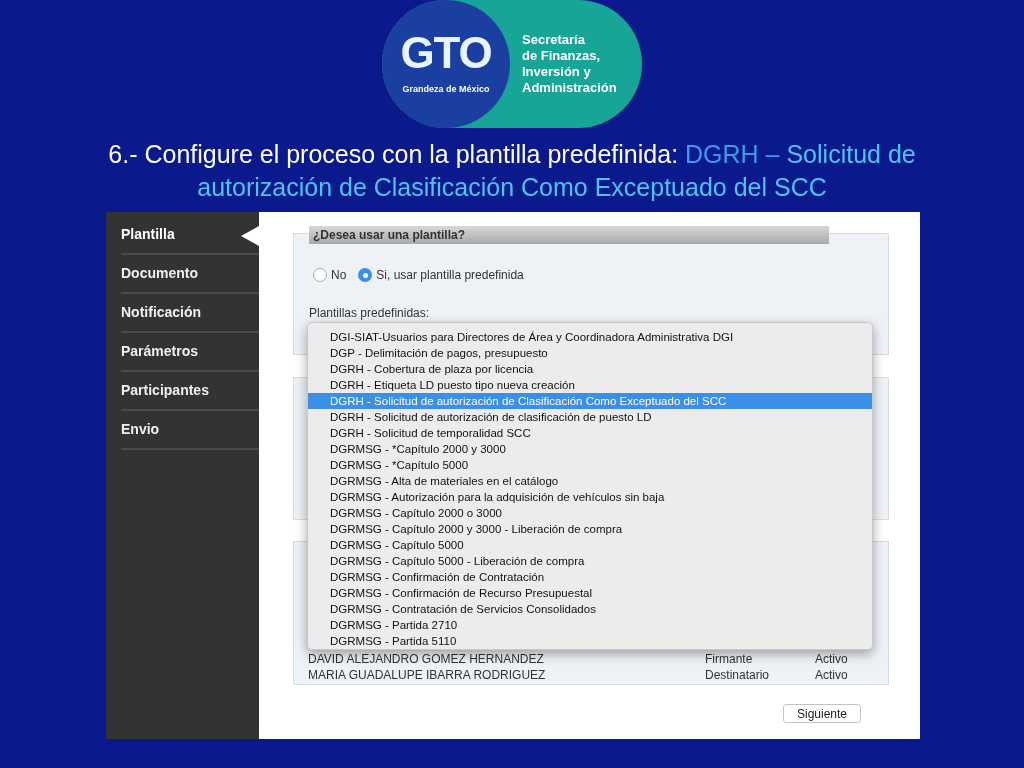 Image resolution: width=1024 pixels, height=768 pixels. Describe the element at coordinates (161, 312) in the screenshot. I see `sidebar-item: Notificación` at that location.